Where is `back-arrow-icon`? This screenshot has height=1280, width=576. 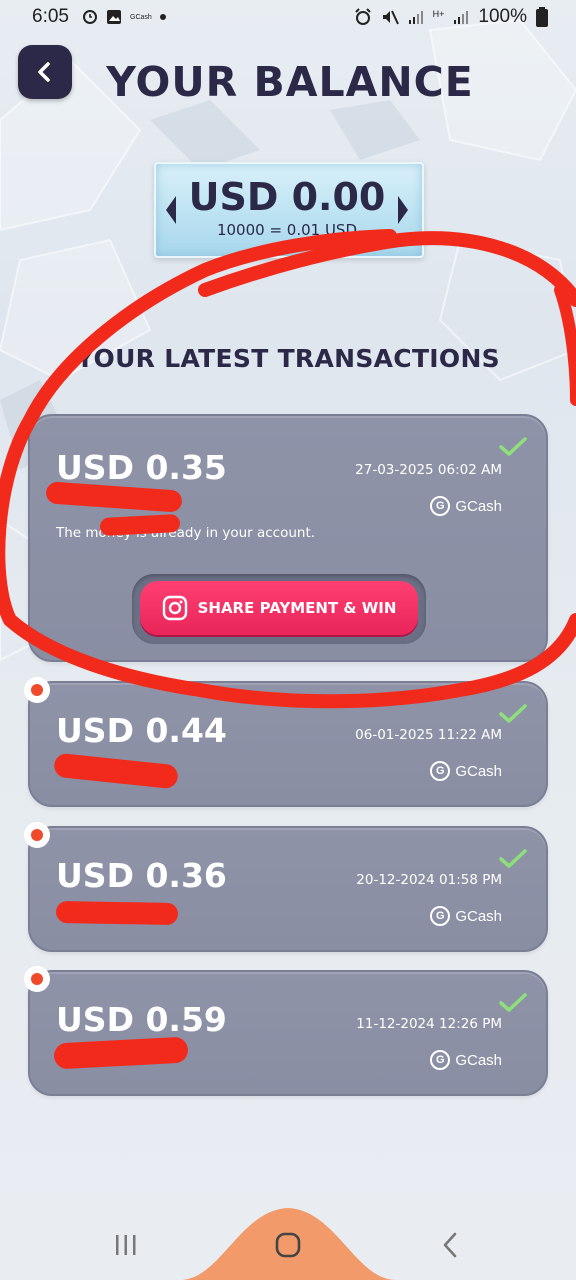
back-arrow-icon is located at coordinates (450, 1245).